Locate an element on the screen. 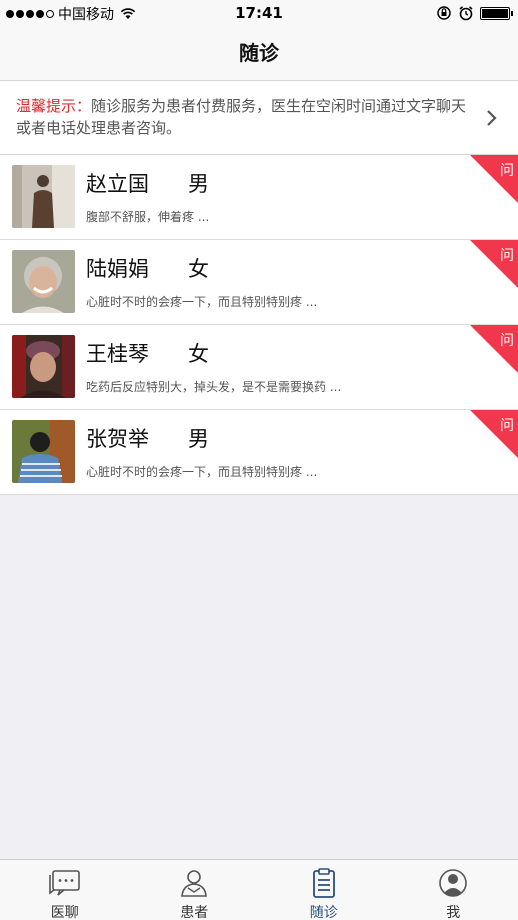 This screenshot has width=518, height=920. tab-chat: 医聊 is located at coordinates (65, 890).